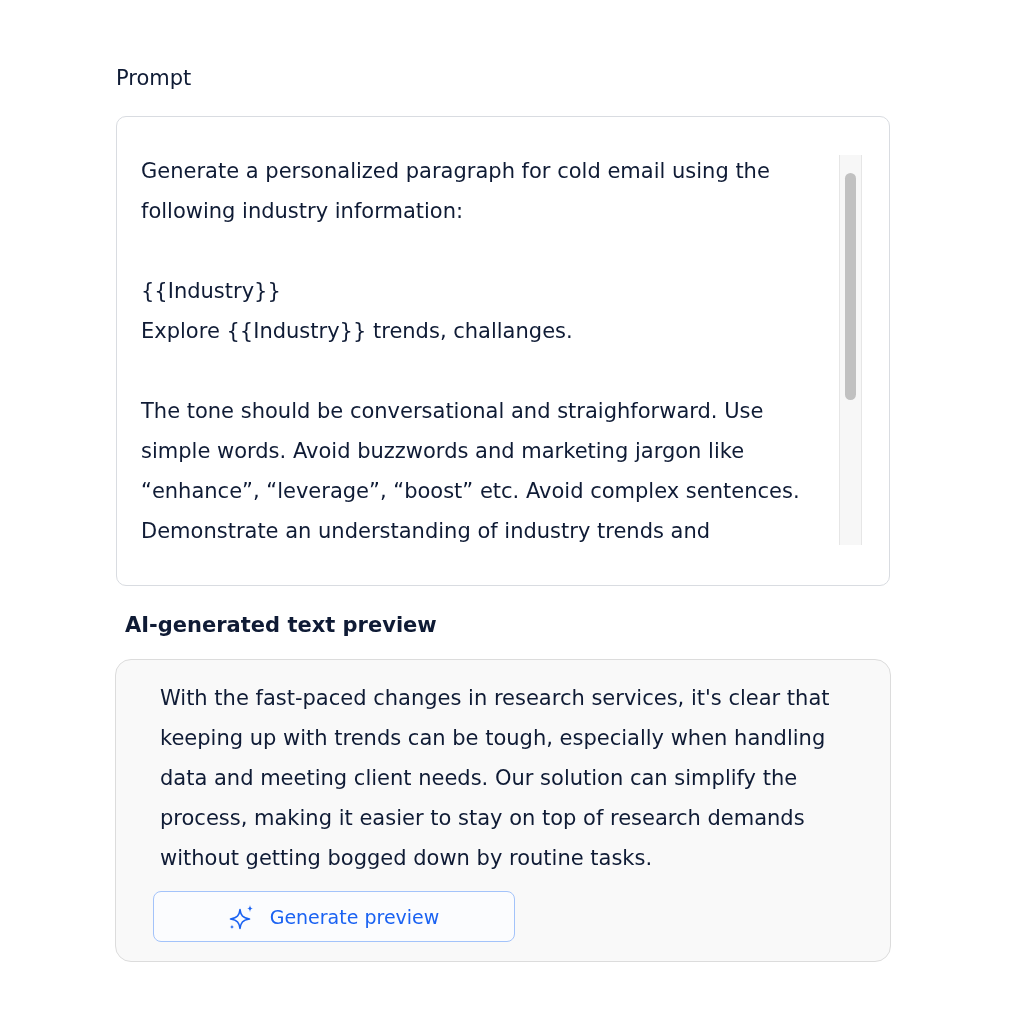  I want to click on preview-text: With the fast-paced changes in research services, it's clear that keeping up with trends can be tough, especially when handling data and meeting client needs. Our solution can simplify the process, making it easier to stay on top of research demands without getting bogged down by routine tasks., so click(495, 778).